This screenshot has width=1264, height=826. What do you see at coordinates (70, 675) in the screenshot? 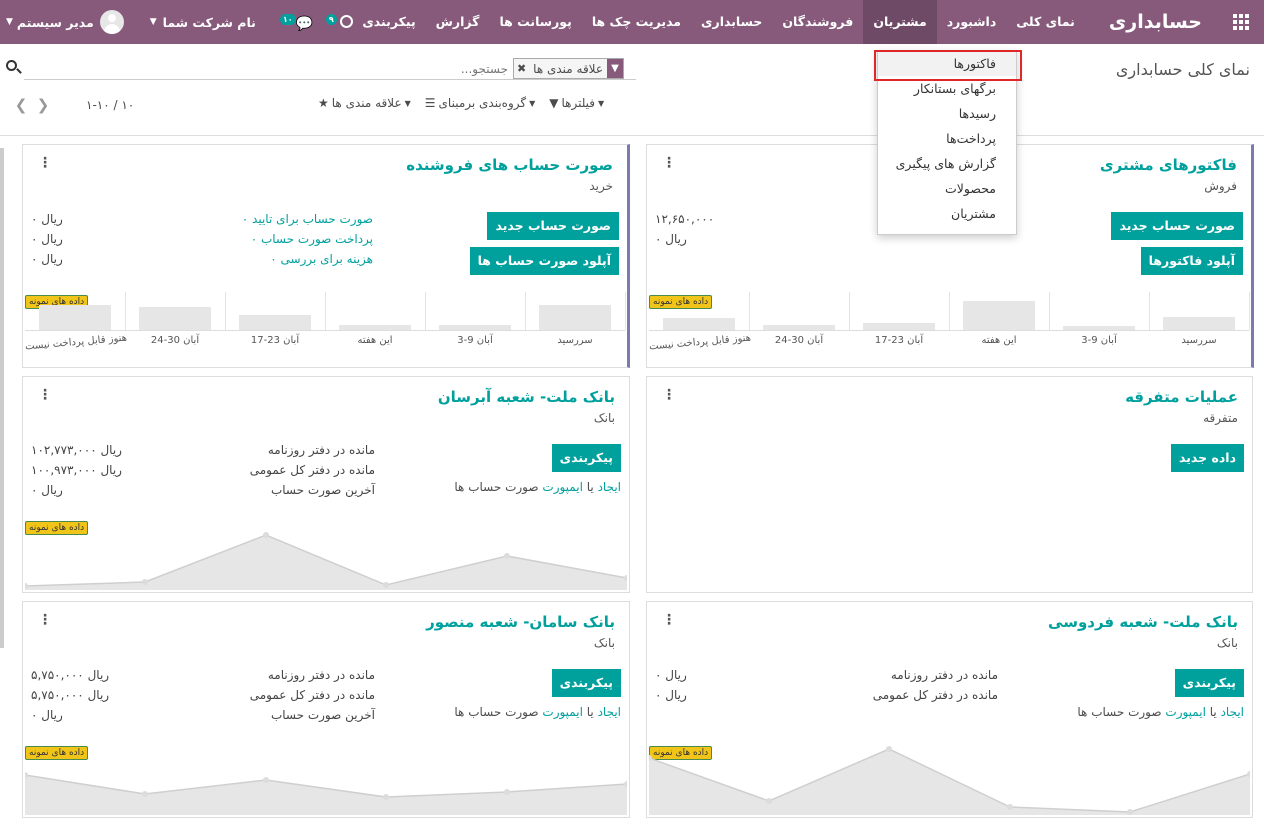
I see `stat-value: ۵,۷۵۰,۰۰۰ ریال` at bounding box center [70, 675].